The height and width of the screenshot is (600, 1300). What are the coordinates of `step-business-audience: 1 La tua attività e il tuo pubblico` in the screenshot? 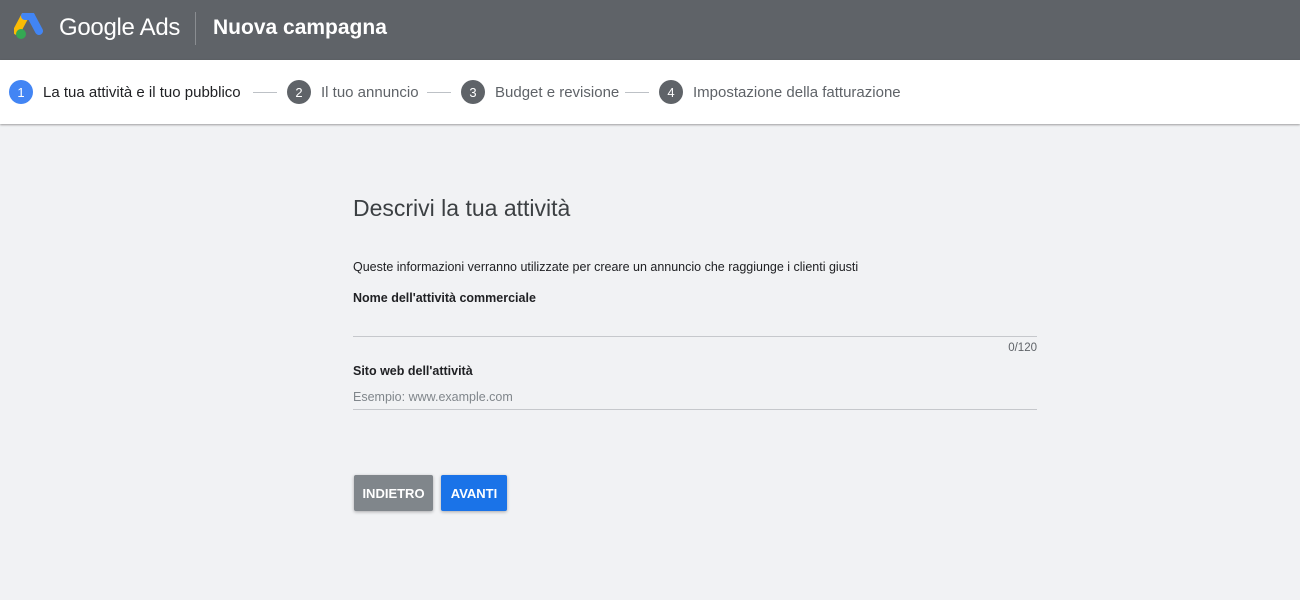 It's located at (125, 92).